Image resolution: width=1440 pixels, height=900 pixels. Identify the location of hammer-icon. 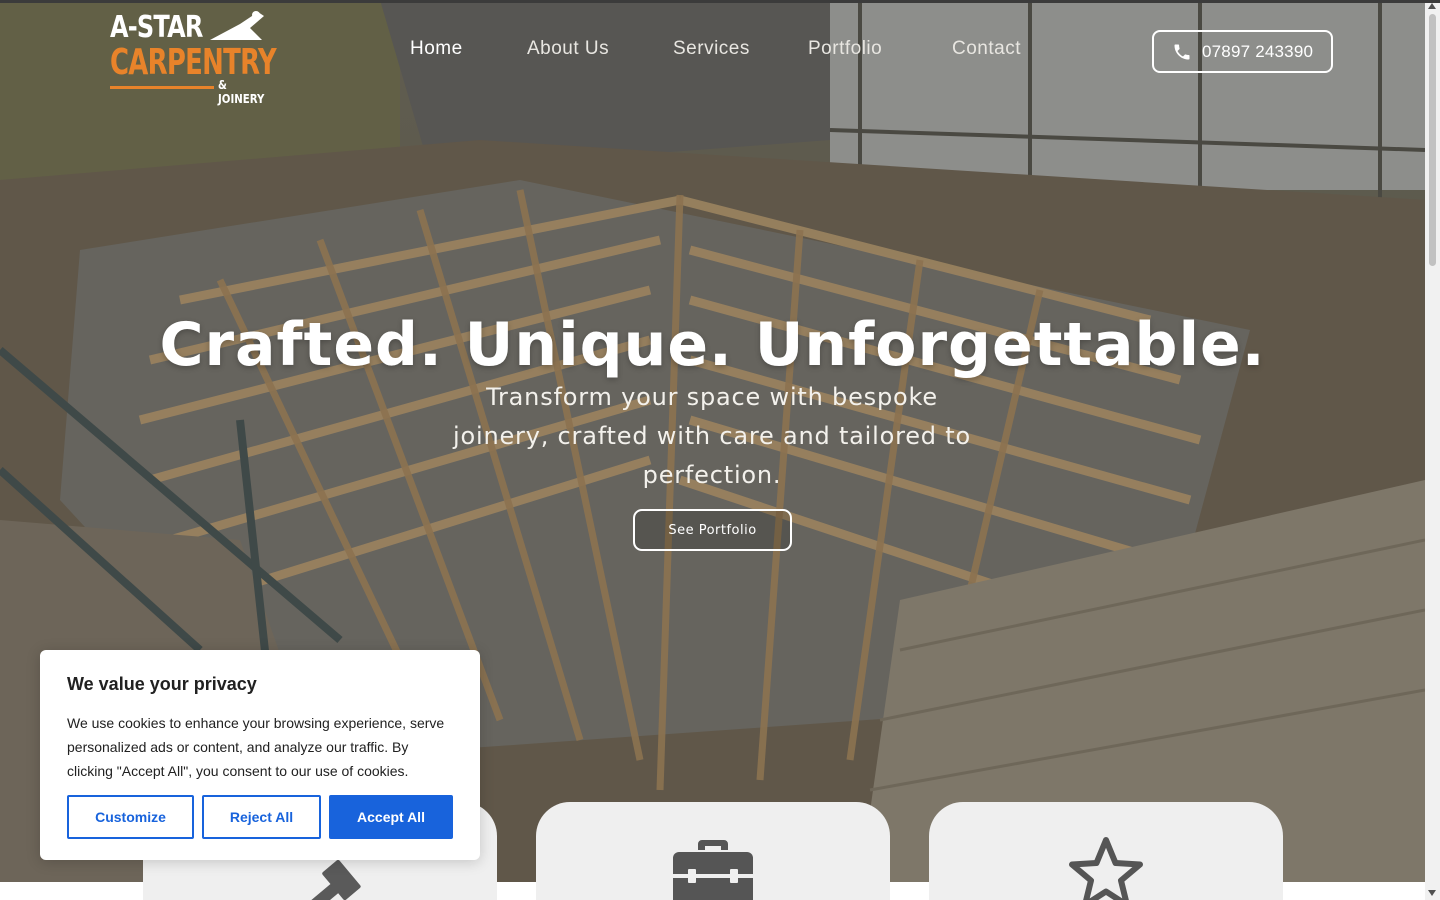
(325, 879).